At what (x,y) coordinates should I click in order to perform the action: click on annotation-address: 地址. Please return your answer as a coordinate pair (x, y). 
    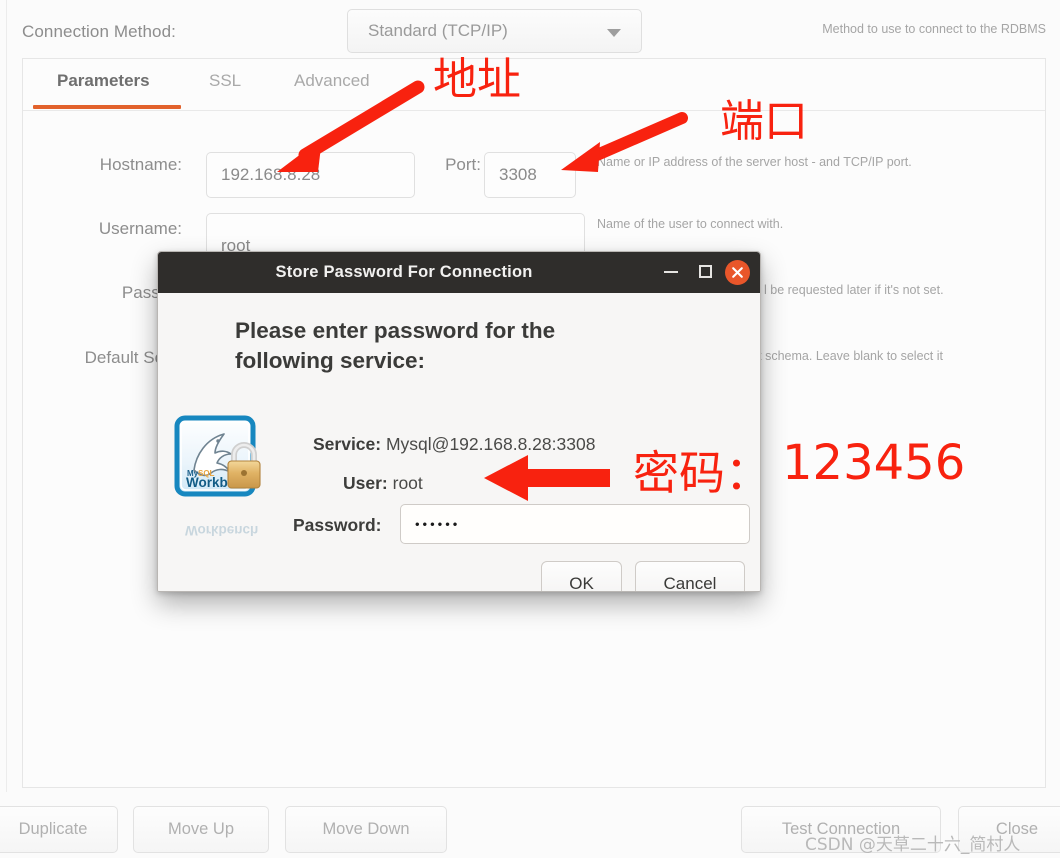
    Looking at the image, I should click on (477, 79).